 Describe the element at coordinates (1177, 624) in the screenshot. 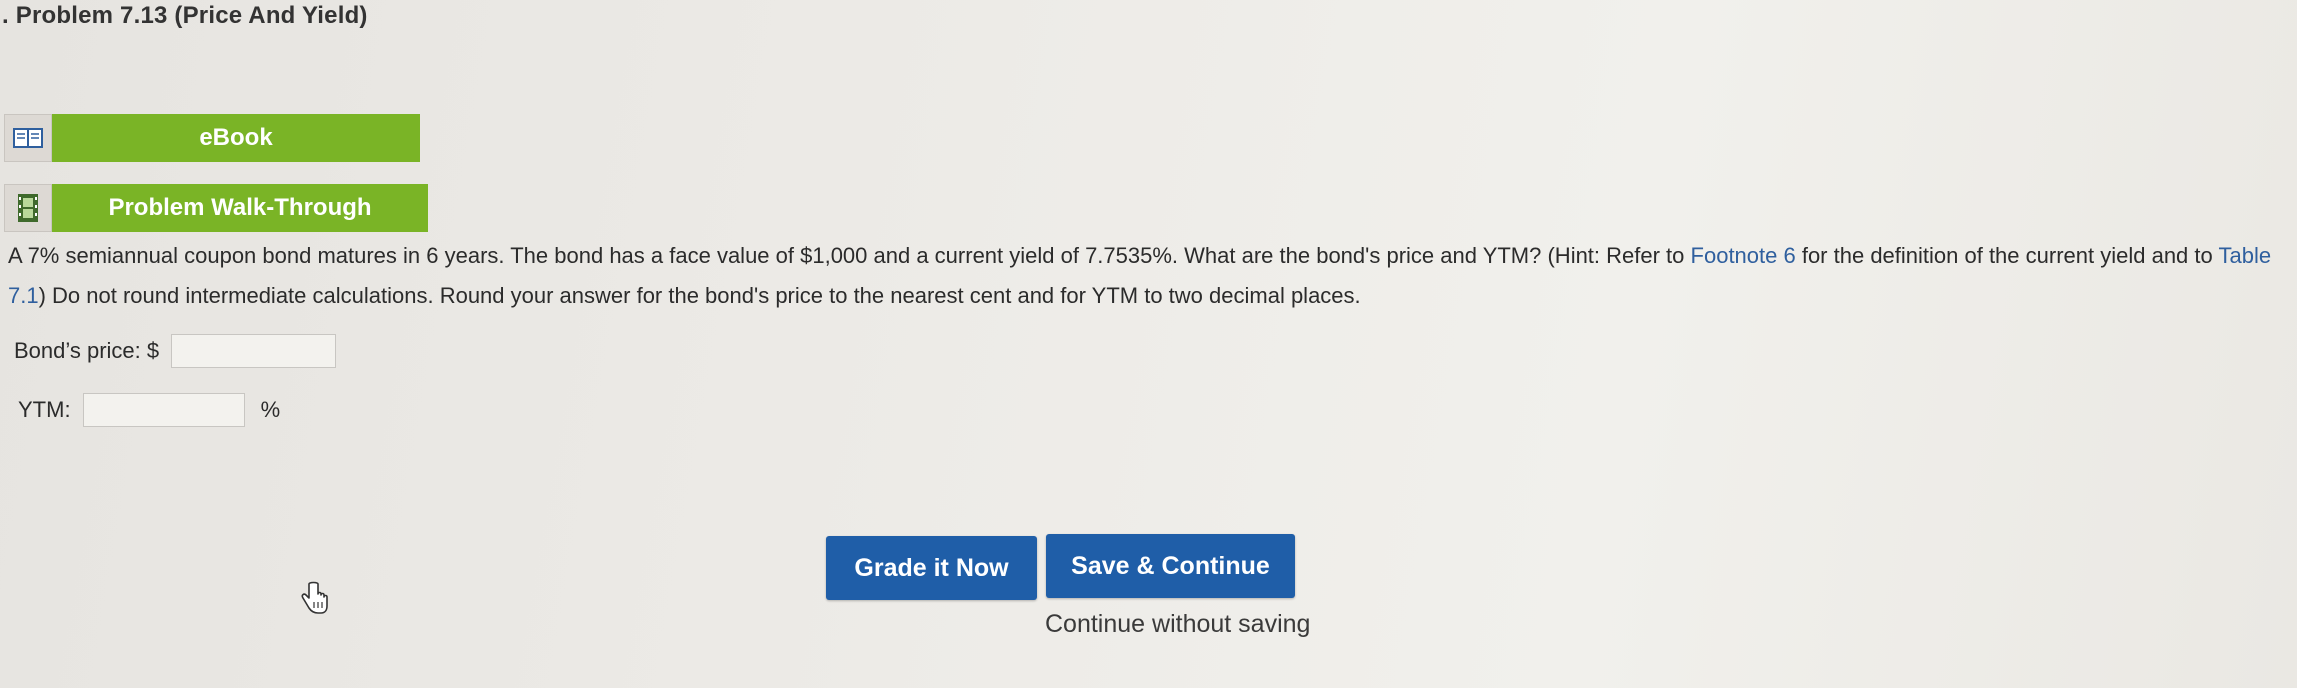

I see `continue-without-saving-link: Continue without saving` at that location.